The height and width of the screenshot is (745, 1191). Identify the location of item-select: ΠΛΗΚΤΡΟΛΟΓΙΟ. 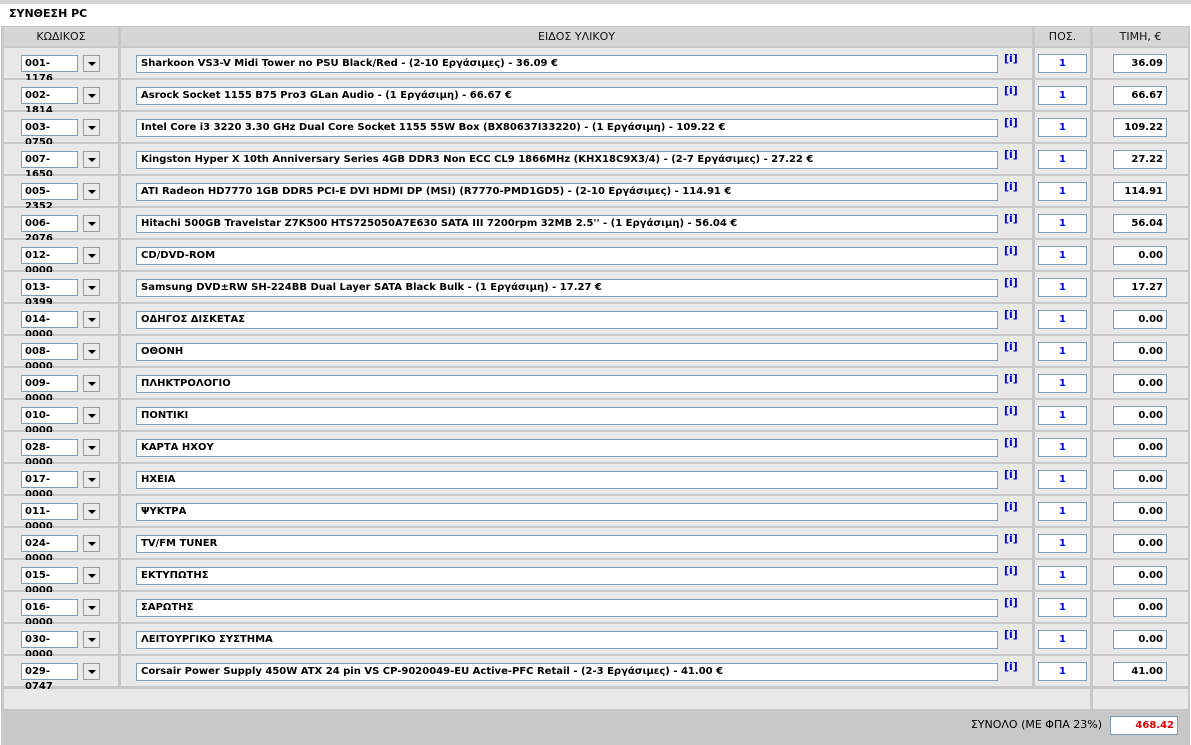
(567, 384).